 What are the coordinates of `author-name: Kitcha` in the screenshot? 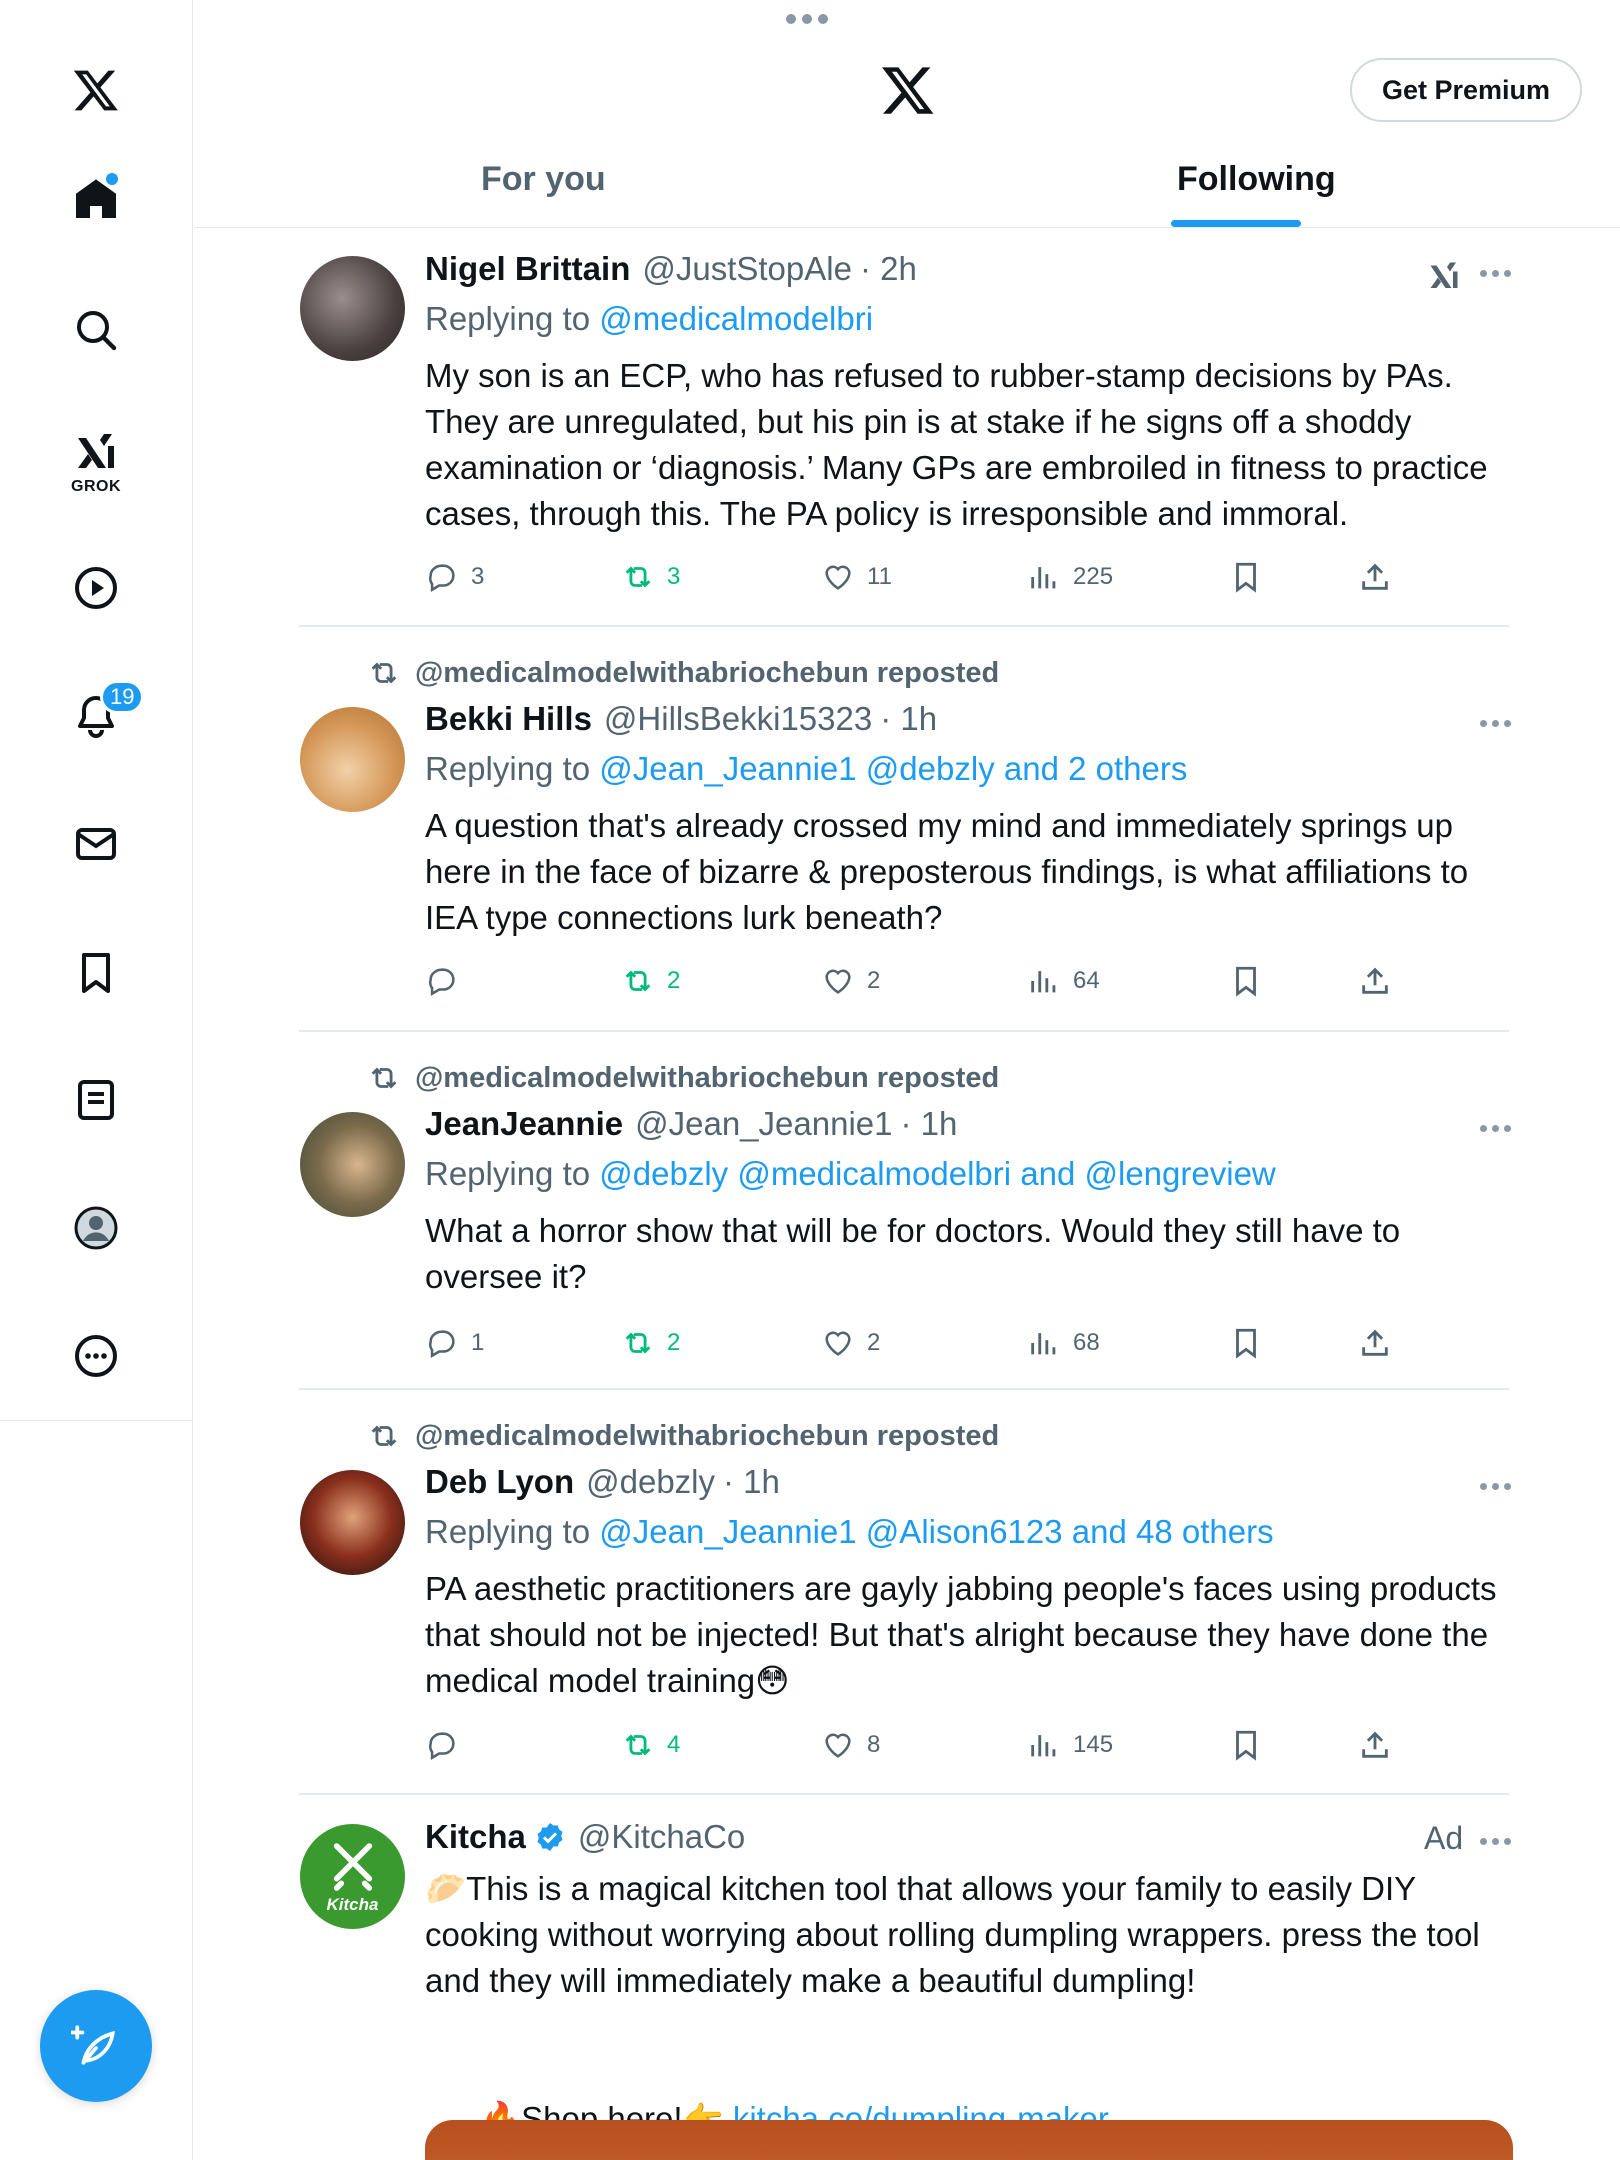 It's located at (475, 1837).